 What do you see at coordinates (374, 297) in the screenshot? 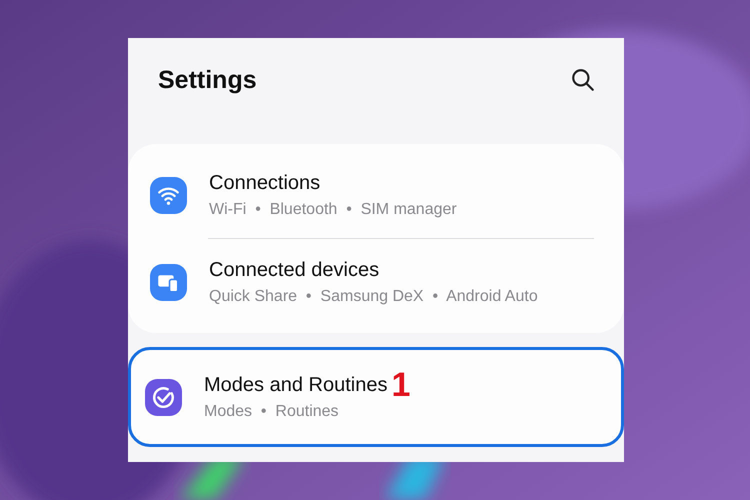
I see `item-subtitle: Quick Share • Samsung DeX • Android Auto` at bounding box center [374, 297].